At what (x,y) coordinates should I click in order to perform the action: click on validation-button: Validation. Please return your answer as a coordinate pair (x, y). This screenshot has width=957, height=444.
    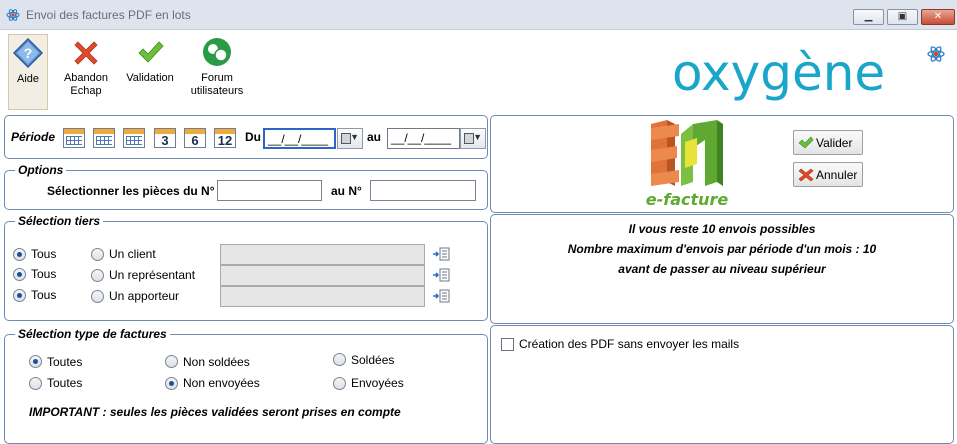
    Looking at the image, I should click on (150, 72).